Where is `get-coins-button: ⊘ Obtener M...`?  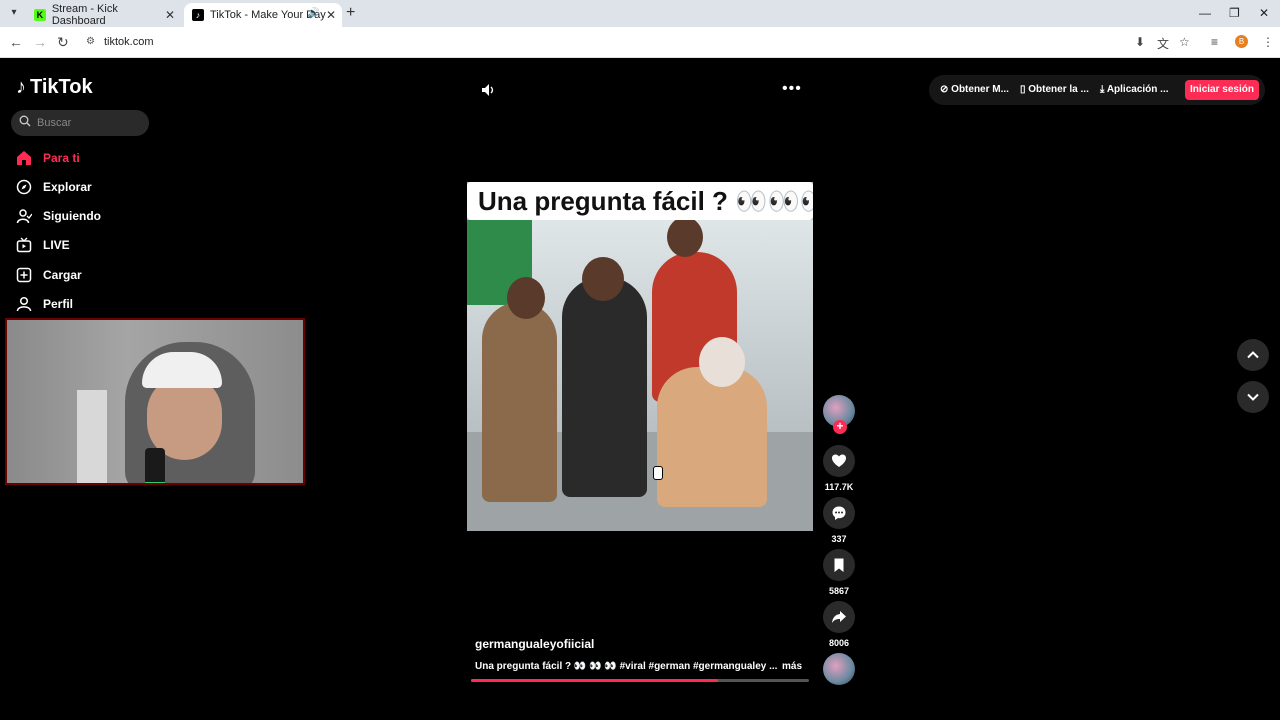
get-coins-button: ⊘ Obtener M... is located at coordinates (974, 89).